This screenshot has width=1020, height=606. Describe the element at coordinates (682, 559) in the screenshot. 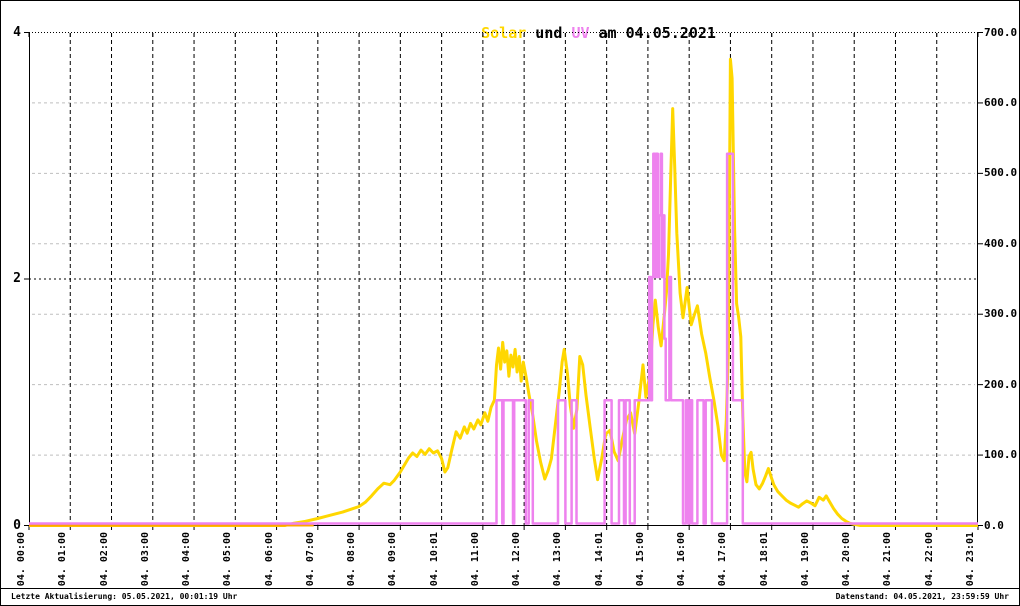

I see `x-axis-tick-label: 04. 16:00` at that location.